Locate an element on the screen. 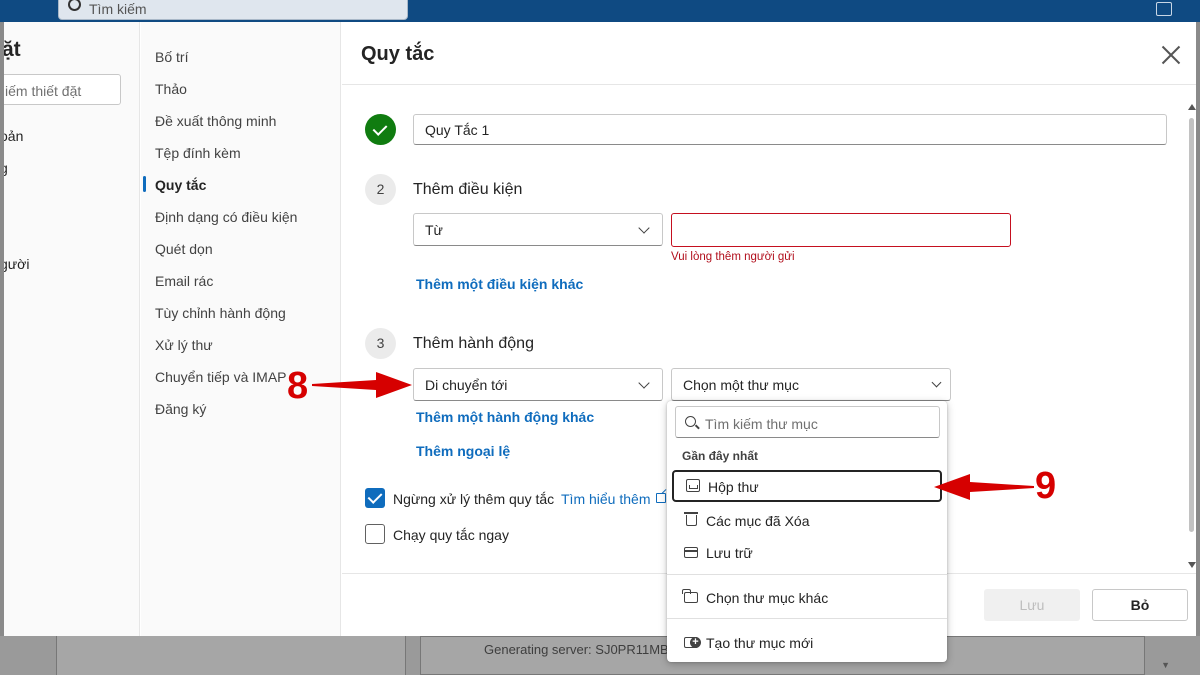  add-action-title: Thêm hành động is located at coordinates (473, 343).